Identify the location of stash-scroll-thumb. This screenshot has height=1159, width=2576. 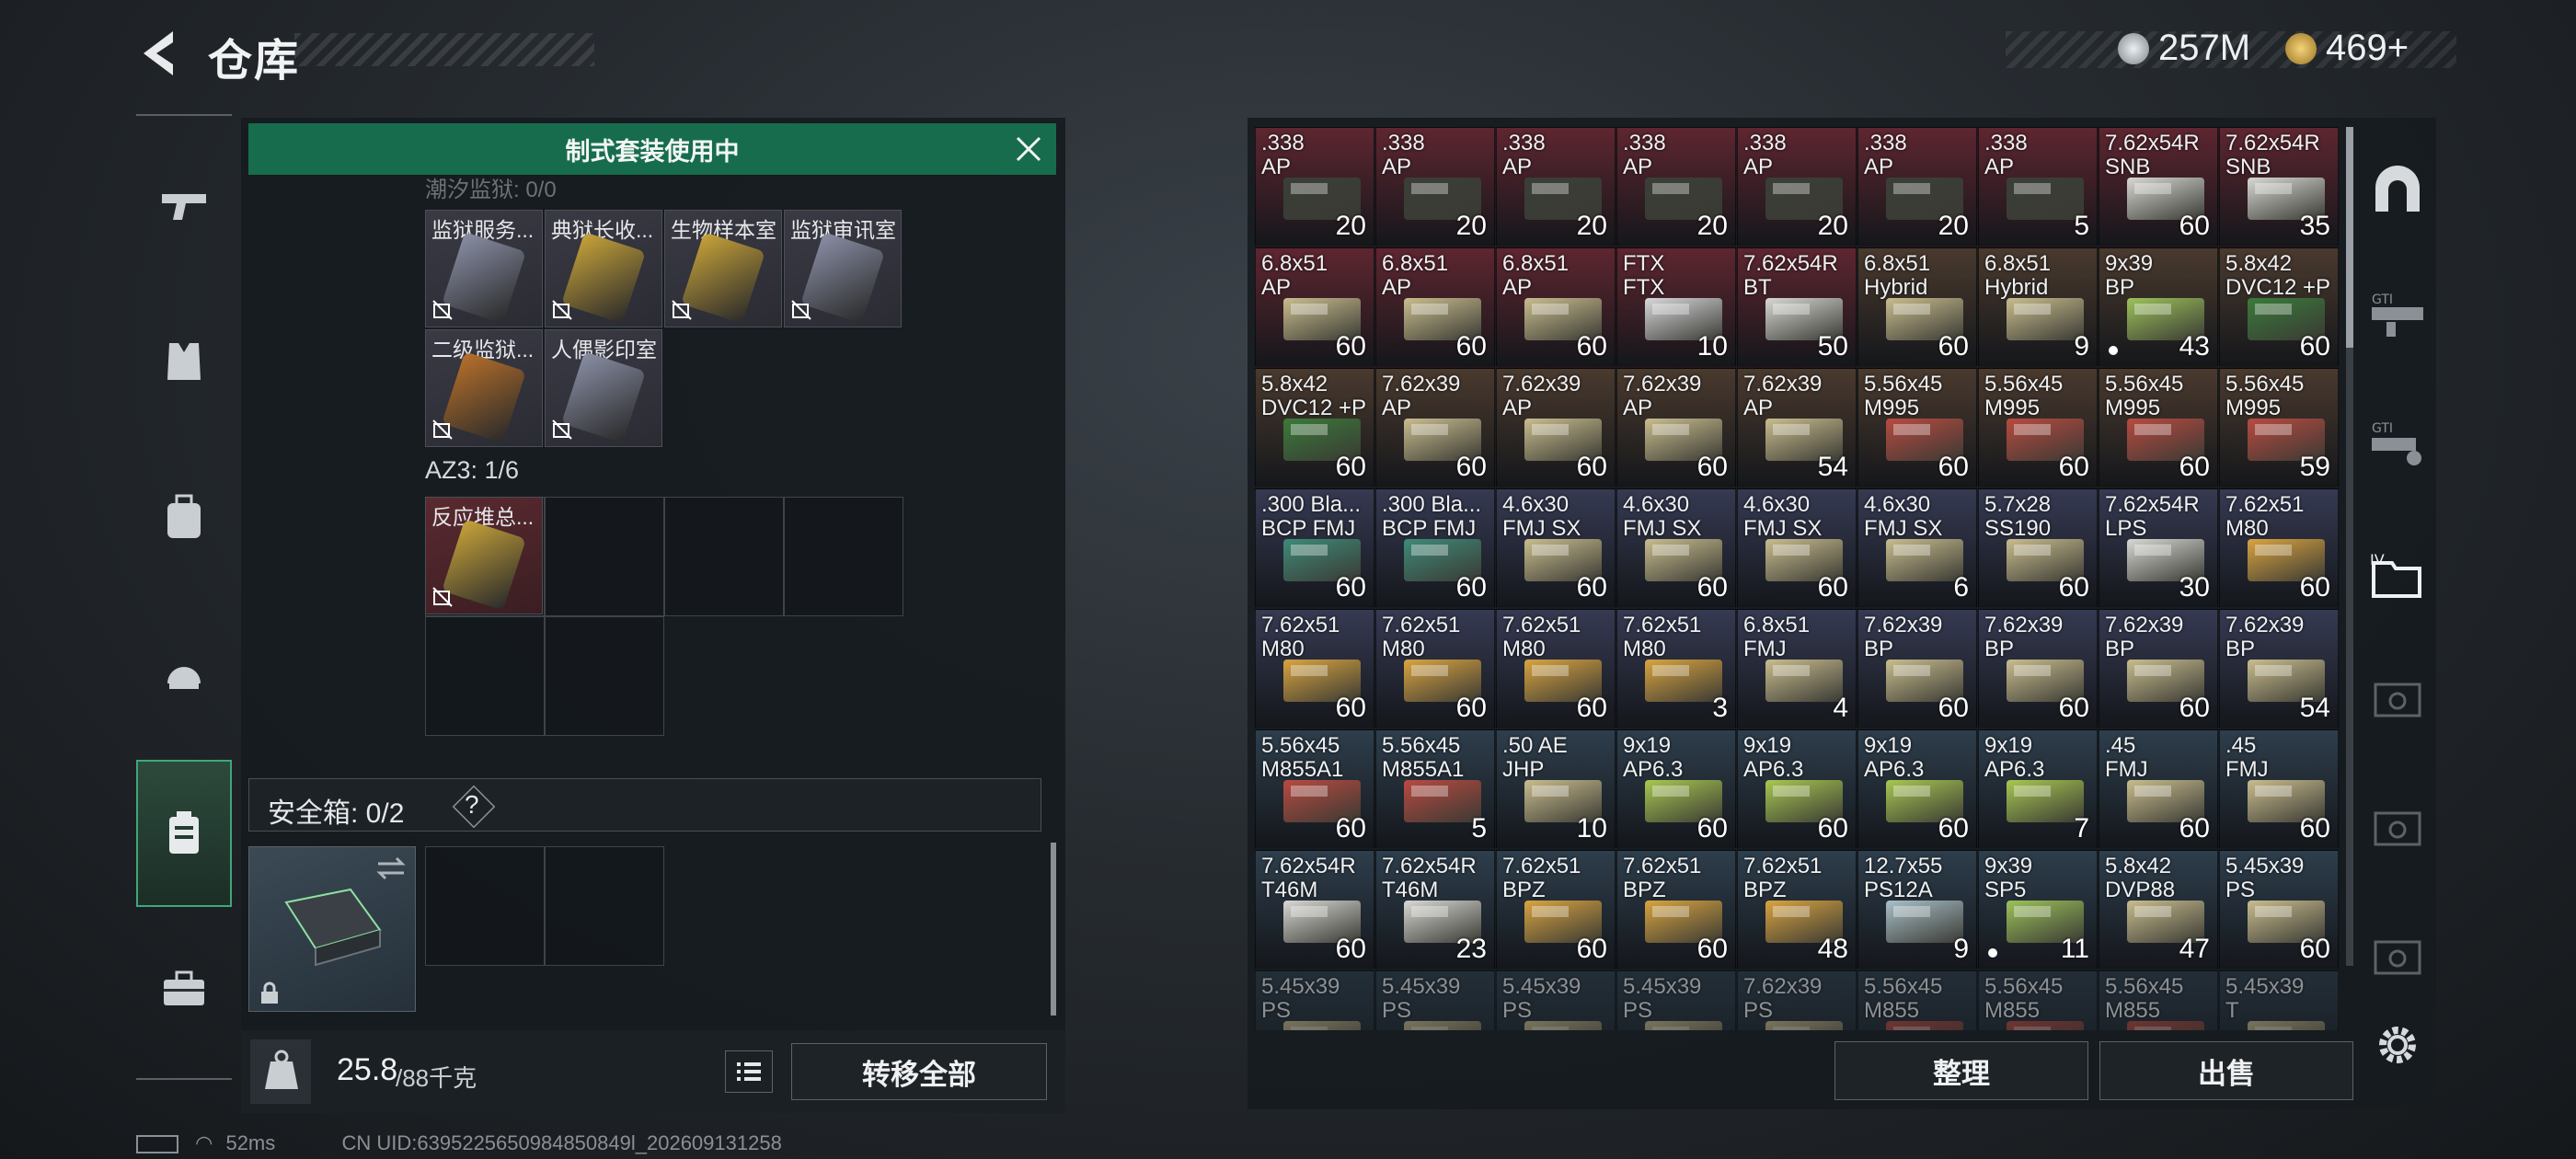
(2349, 237).